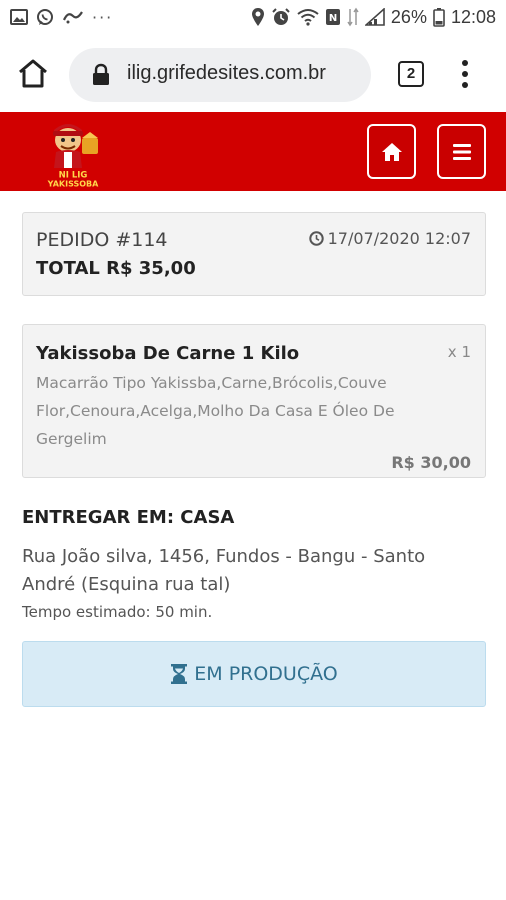 The height and width of the screenshot is (900, 506). I want to click on browser-toolbar: ilig.grifedesites.com.br 2, so click(253, 73).